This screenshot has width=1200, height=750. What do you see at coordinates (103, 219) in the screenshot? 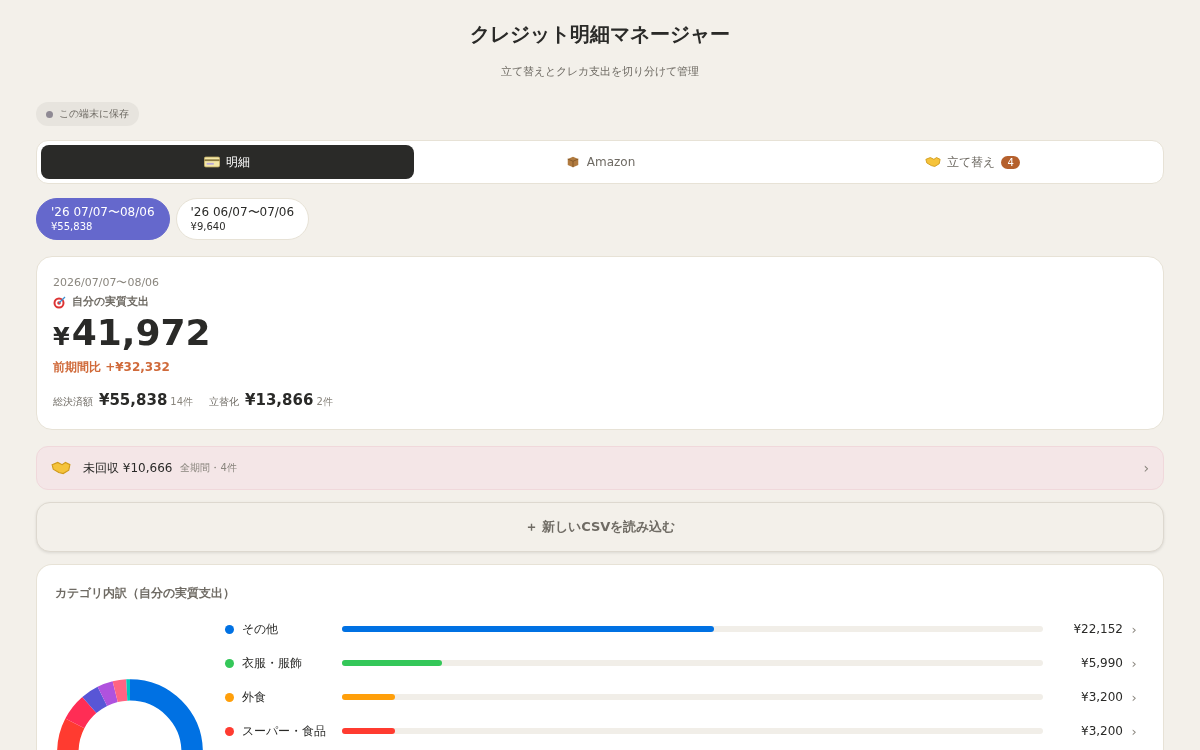
I see `period-chip: '26 07/07〜08/06 ¥55,838` at bounding box center [103, 219].